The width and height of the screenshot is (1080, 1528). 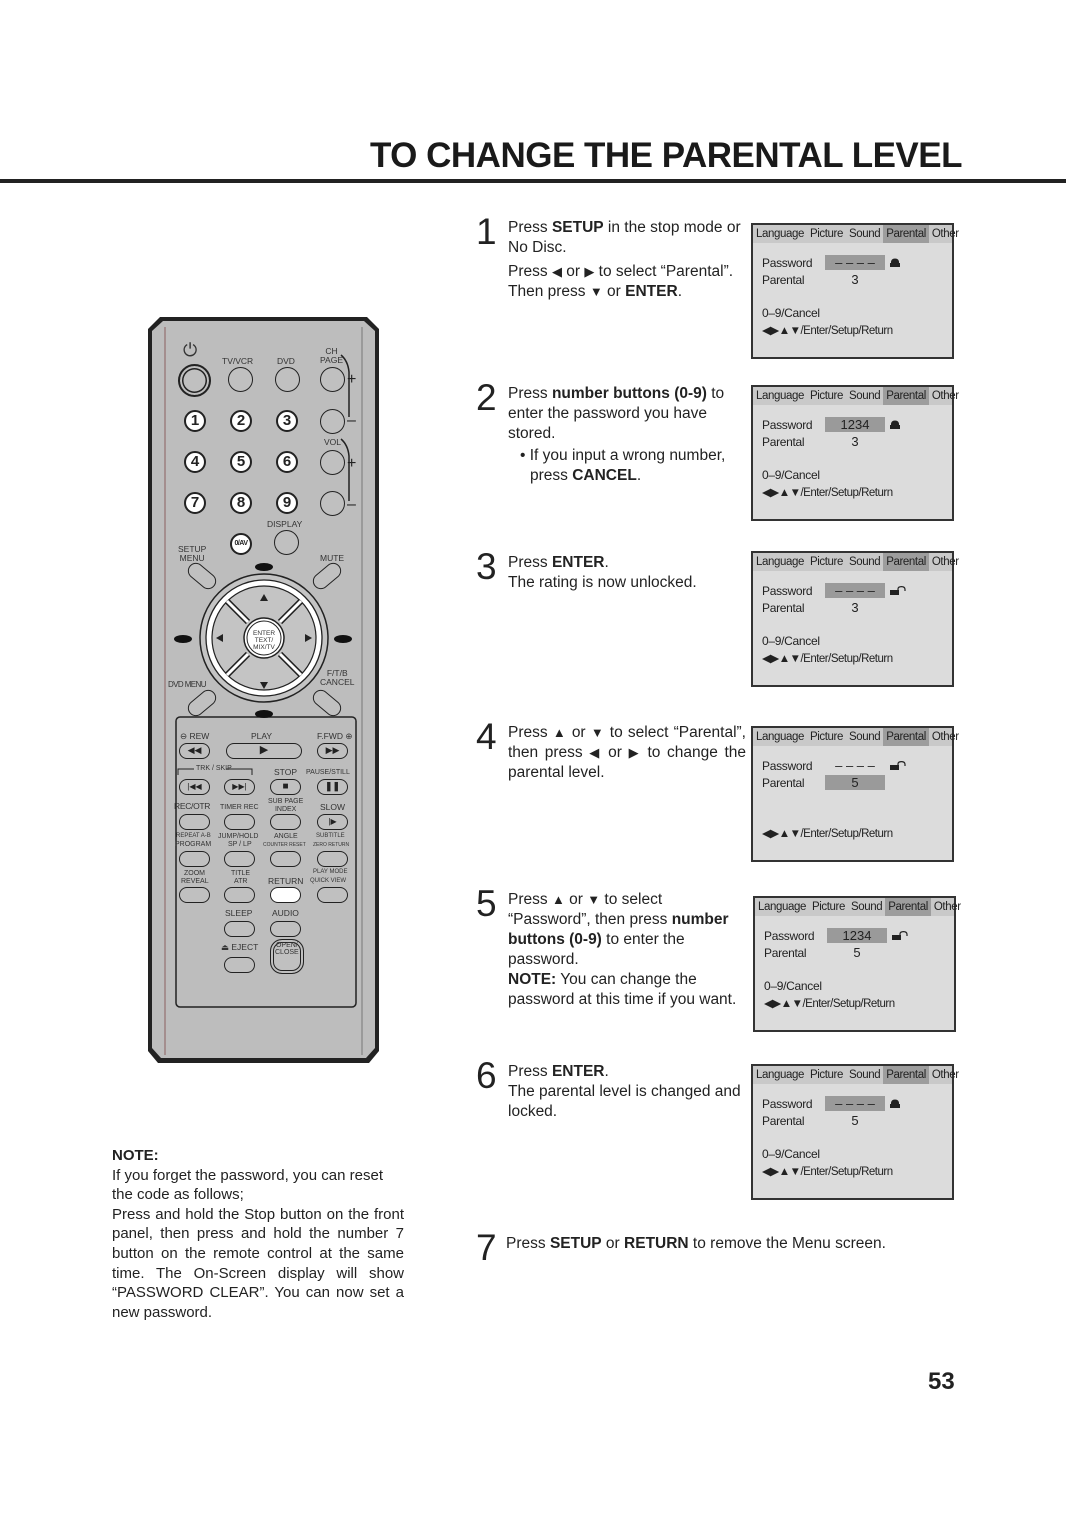 What do you see at coordinates (285, 895) in the screenshot?
I see `return-button` at bounding box center [285, 895].